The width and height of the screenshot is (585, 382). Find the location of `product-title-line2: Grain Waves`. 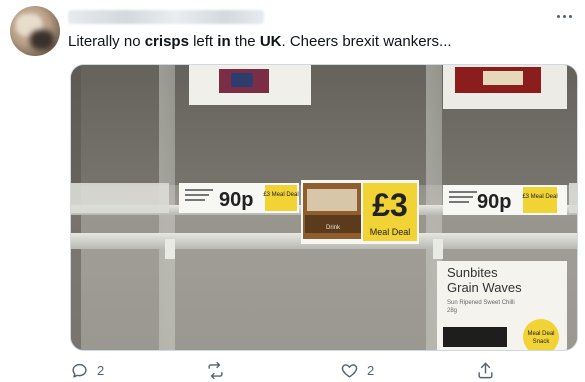

product-title-line2: Grain Waves is located at coordinates (484, 287).